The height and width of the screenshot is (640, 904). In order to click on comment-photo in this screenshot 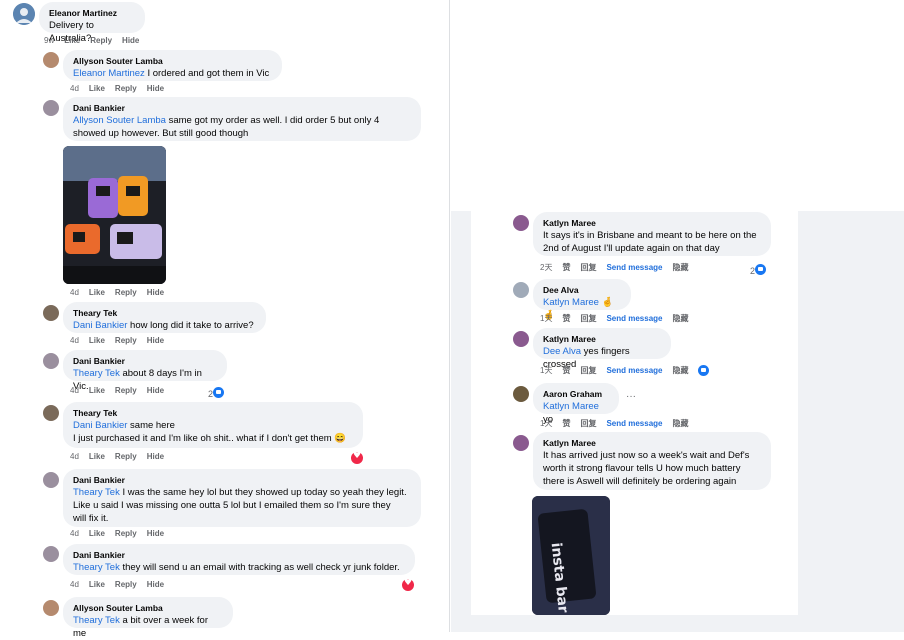, I will do `click(114, 215)`.